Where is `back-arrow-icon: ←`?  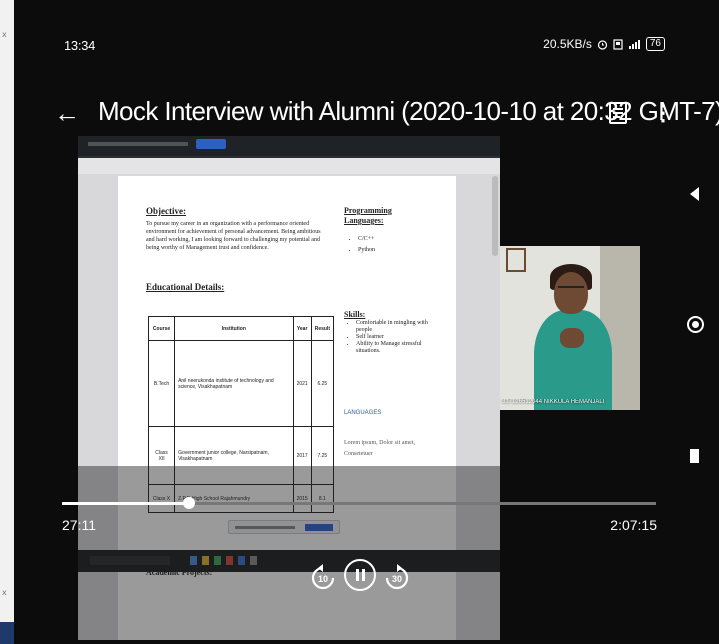
back-arrow-icon: ← is located at coordinates (67, 113).